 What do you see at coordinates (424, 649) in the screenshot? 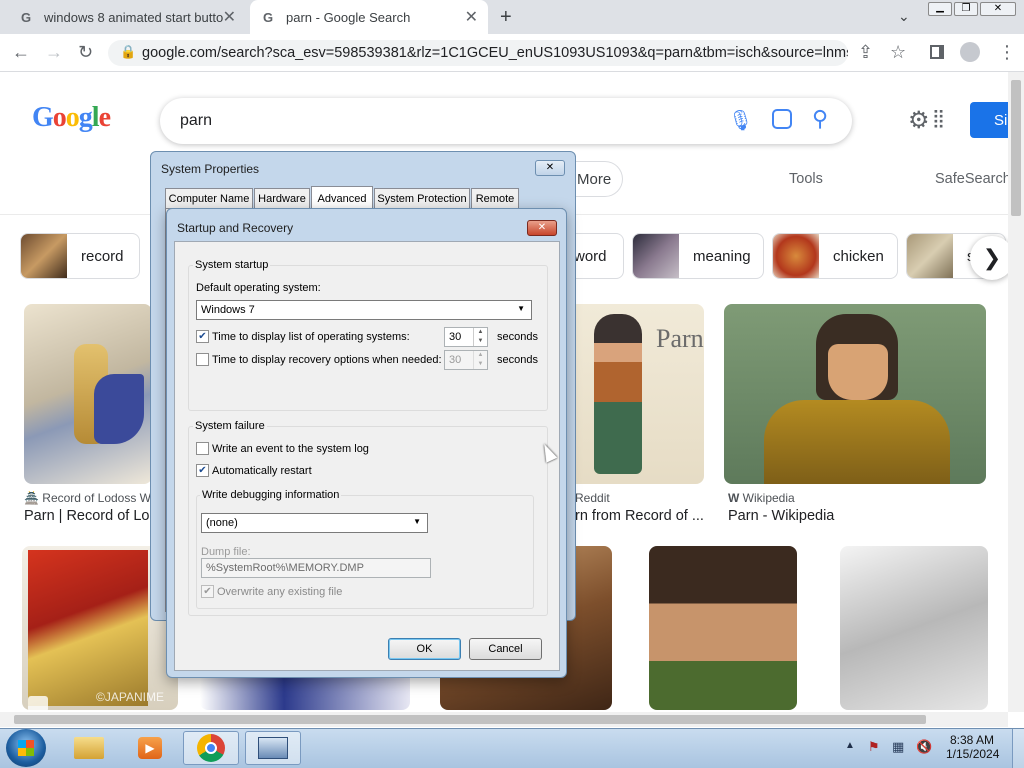
I see `ok-button: OK` at bounding box center [424, 649].